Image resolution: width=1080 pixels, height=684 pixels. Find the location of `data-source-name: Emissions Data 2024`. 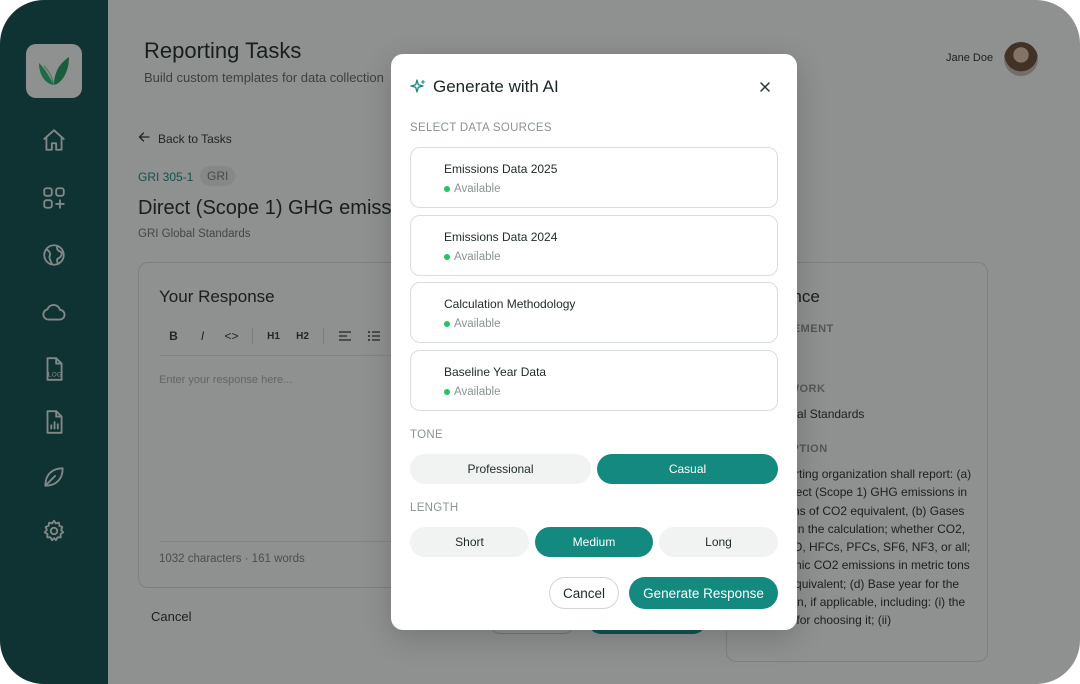

data-source-name: Emissions Data 2024 is located at coordinates (501, 237).